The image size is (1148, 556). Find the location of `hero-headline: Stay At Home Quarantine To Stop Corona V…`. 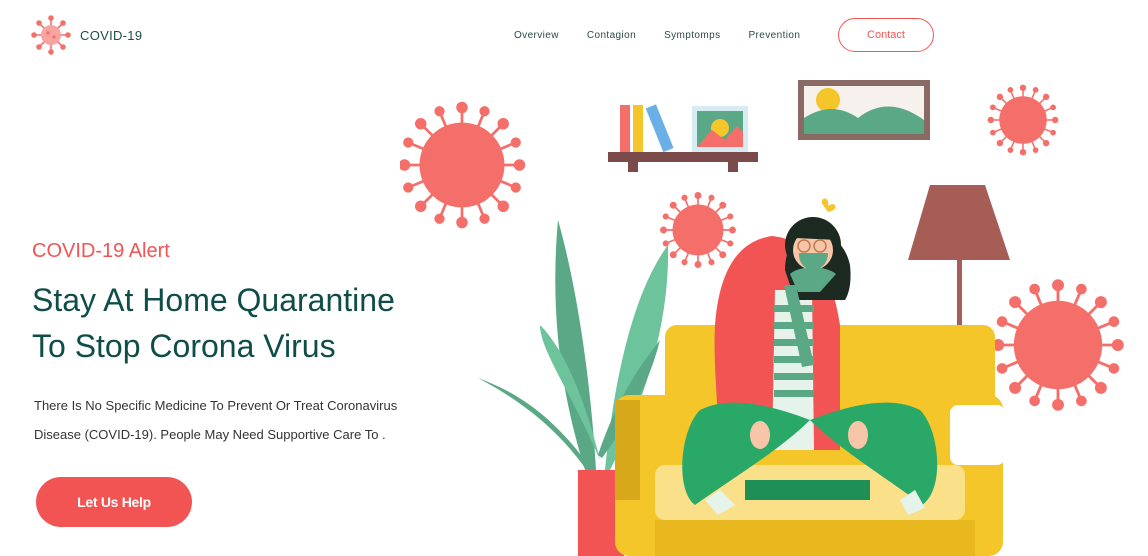

hero-headline: Stay At Home Quarantine To Stop Corona V… is located at coordinates (242, 323).